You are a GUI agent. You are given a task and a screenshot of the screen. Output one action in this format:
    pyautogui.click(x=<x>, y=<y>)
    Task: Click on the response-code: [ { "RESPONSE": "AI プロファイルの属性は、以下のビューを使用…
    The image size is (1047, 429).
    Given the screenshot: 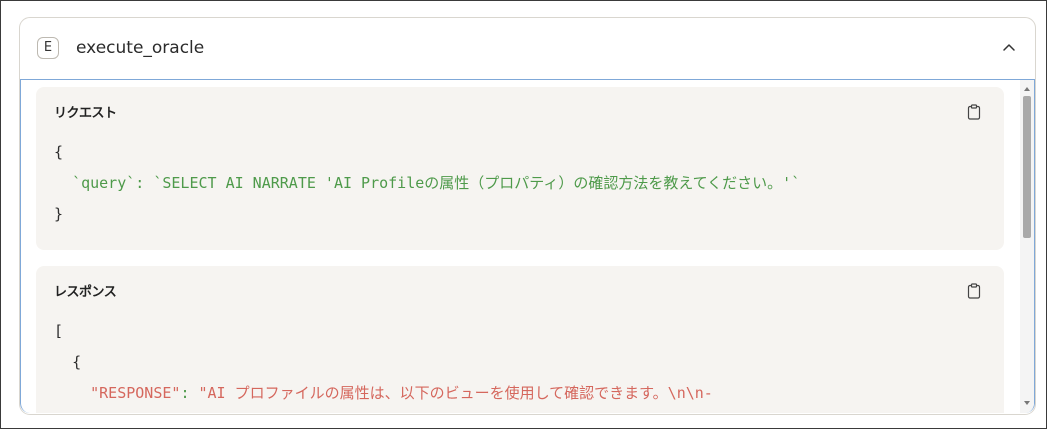 What is the action you would take?
    pyautogui.click(x=383, y=362)
    